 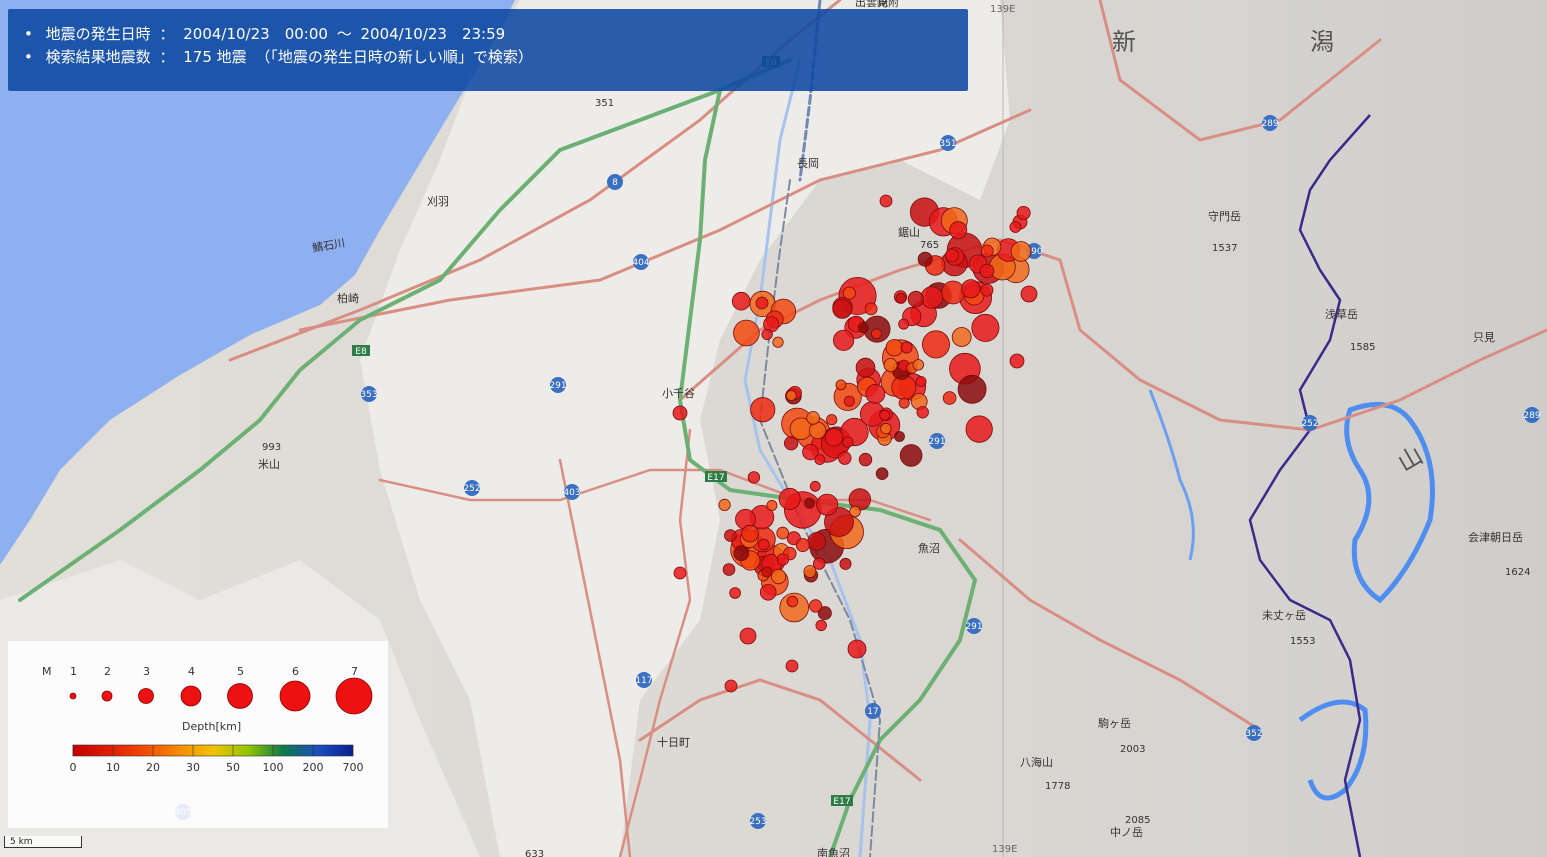 What do you see at coordinates (211, 726) in the screenshot?
I see `legend-depth-label: Depth[km]` at bounding box center [211, 726].